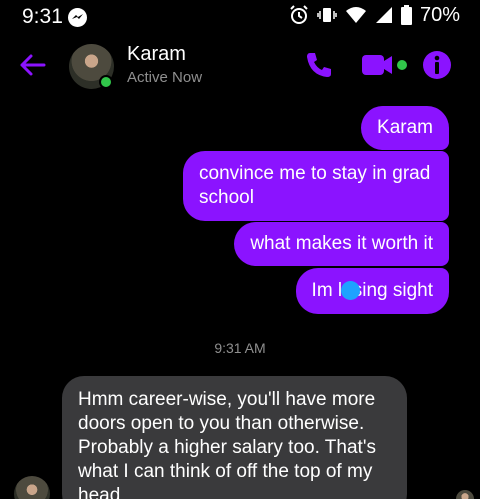 This screenshot has height=499, width=480. What do you see at coordinates (319, 65) in the screenshot?
I see `phone-call-icon` at bounding box center [319, 65].